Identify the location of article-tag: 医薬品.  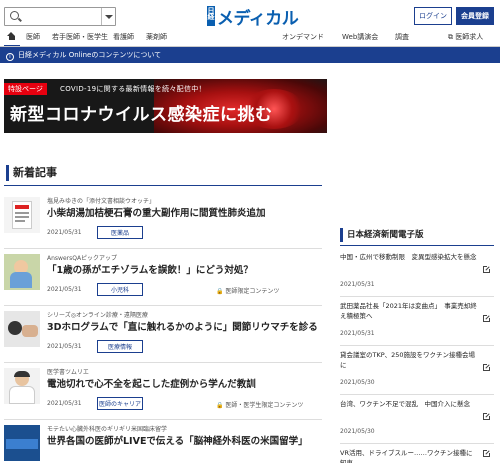
(120, 232).